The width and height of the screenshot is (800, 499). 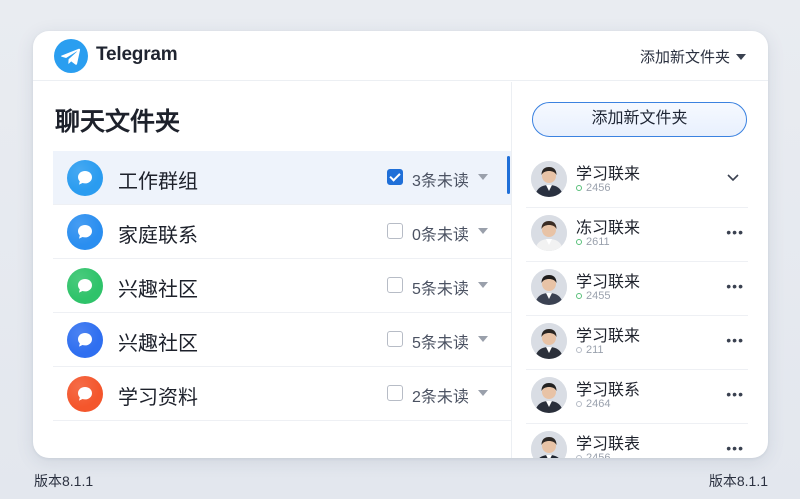 What do you see at coordinates (158, 182) in the screenshot?
I see `folder-name: 工作群组` at bounding box center [158, 182].